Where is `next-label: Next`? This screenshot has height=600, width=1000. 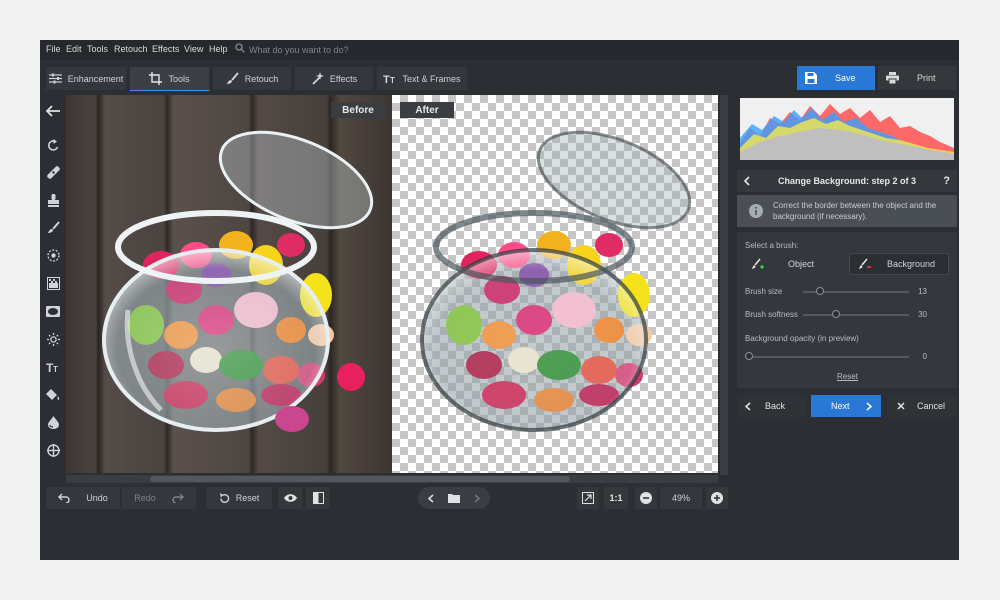 next-label: Next is located at coordinates (840, 406).